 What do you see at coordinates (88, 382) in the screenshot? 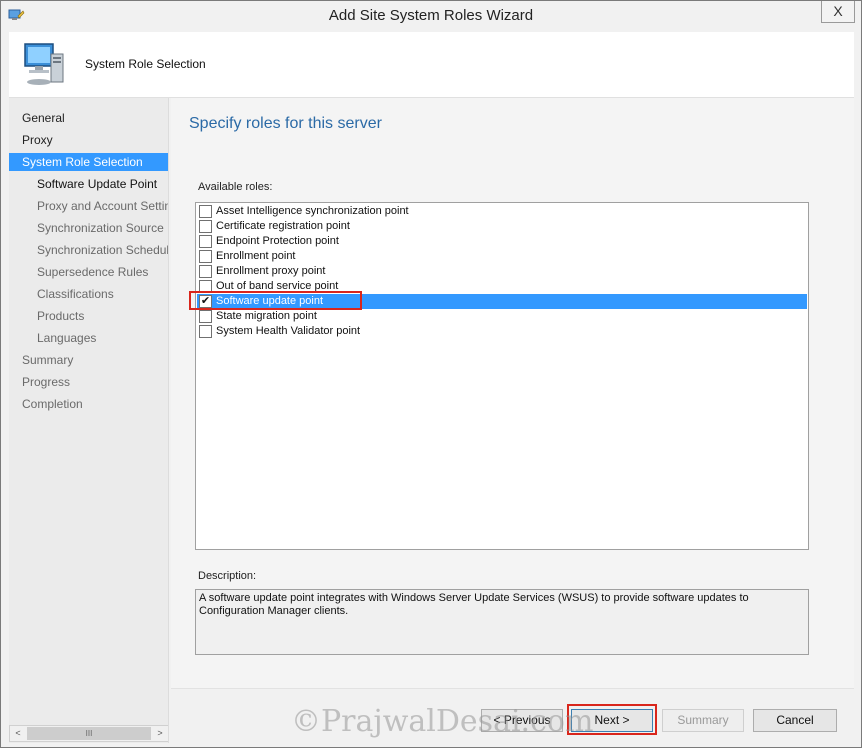
I see `nav-item-progress: Progress` at bounding box center [88, 382].